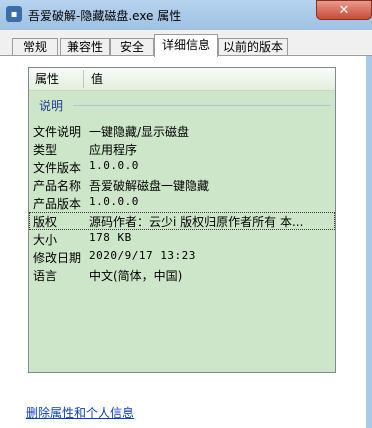 The height and width of the screenshot is (428, 372). I want to click on property-value: 178 KB, so click(110, 237).